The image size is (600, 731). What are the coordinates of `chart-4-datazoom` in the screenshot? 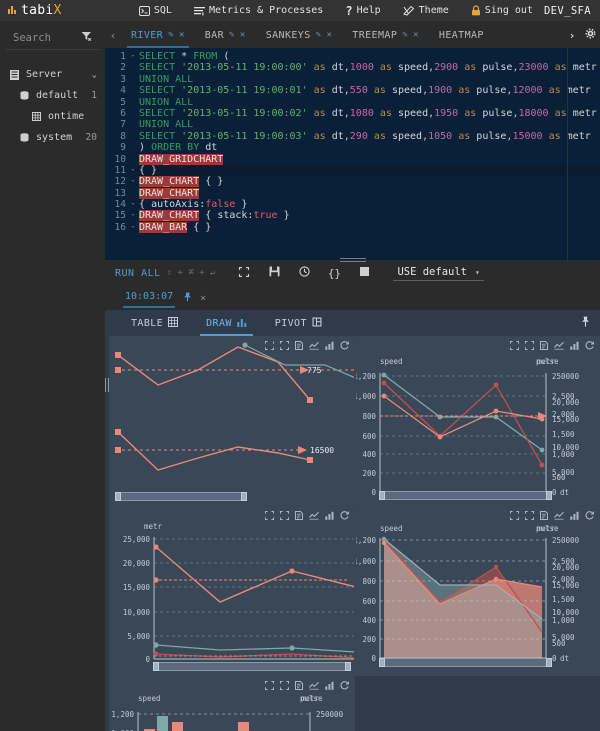 It's located at (465, 662).